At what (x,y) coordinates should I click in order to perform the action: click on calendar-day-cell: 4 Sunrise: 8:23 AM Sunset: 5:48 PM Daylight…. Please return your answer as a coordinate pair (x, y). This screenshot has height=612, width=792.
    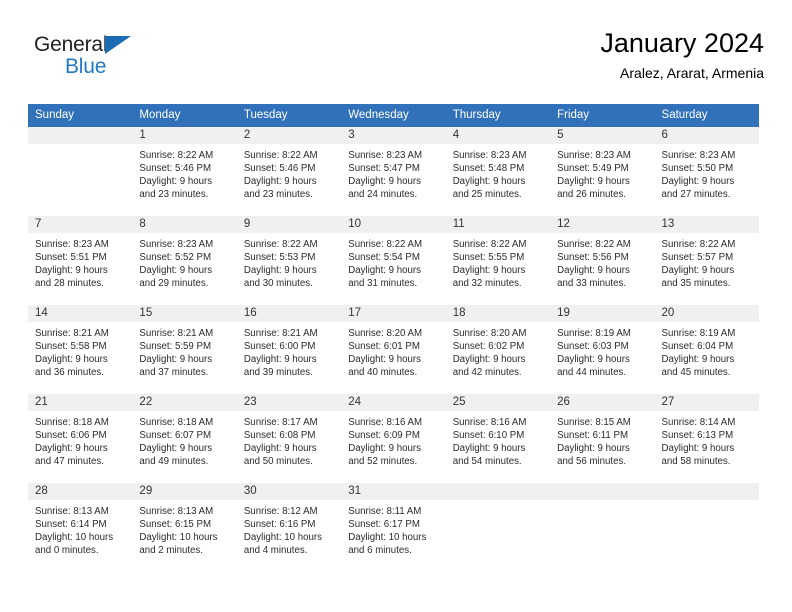
    Looking at the image, I should click on (498, 171).